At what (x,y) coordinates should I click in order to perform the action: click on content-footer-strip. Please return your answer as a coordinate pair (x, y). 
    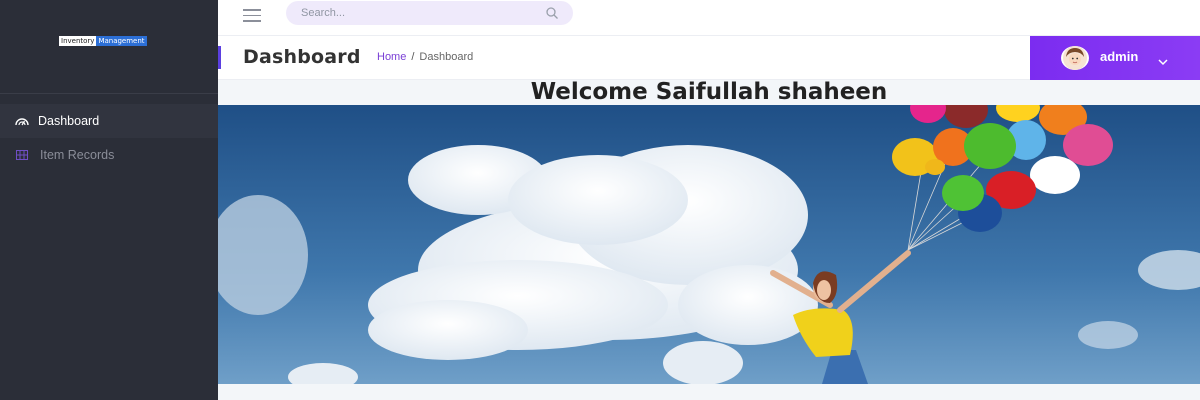
    Looking at the image, I should click on (709, 392).